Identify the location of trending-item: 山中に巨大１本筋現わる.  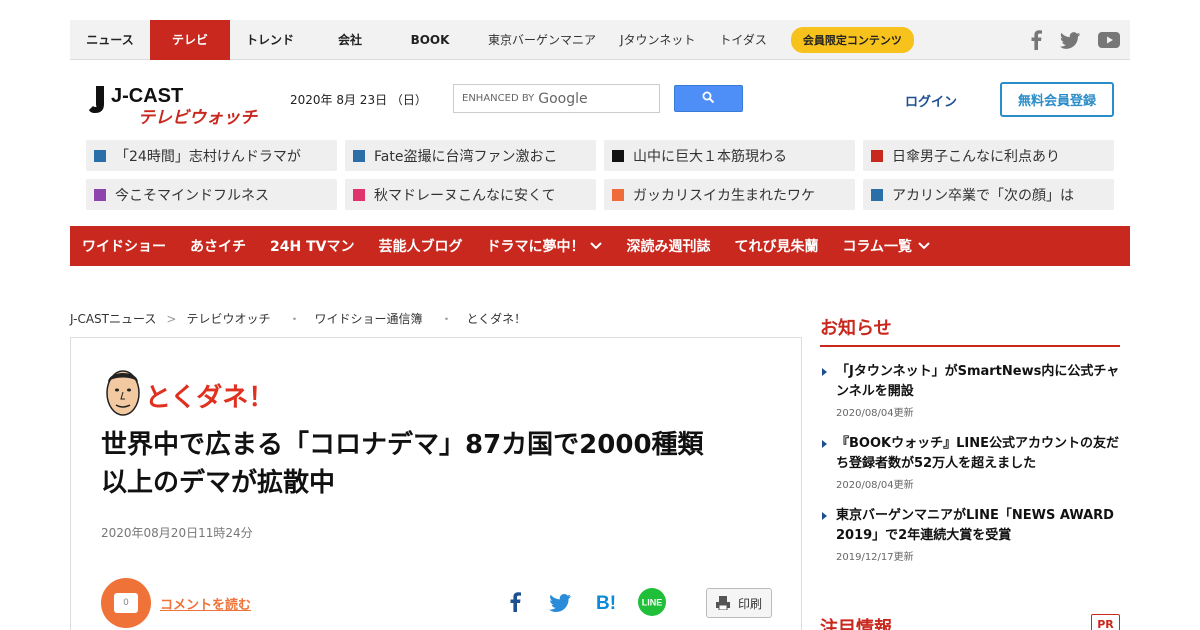
(729, 155).